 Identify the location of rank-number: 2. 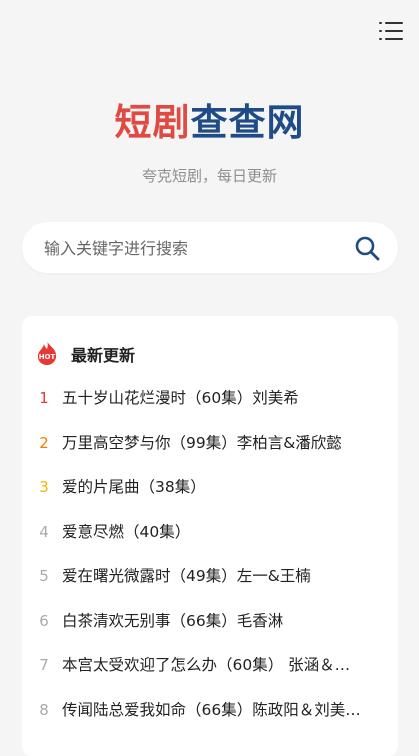
(44, 442).